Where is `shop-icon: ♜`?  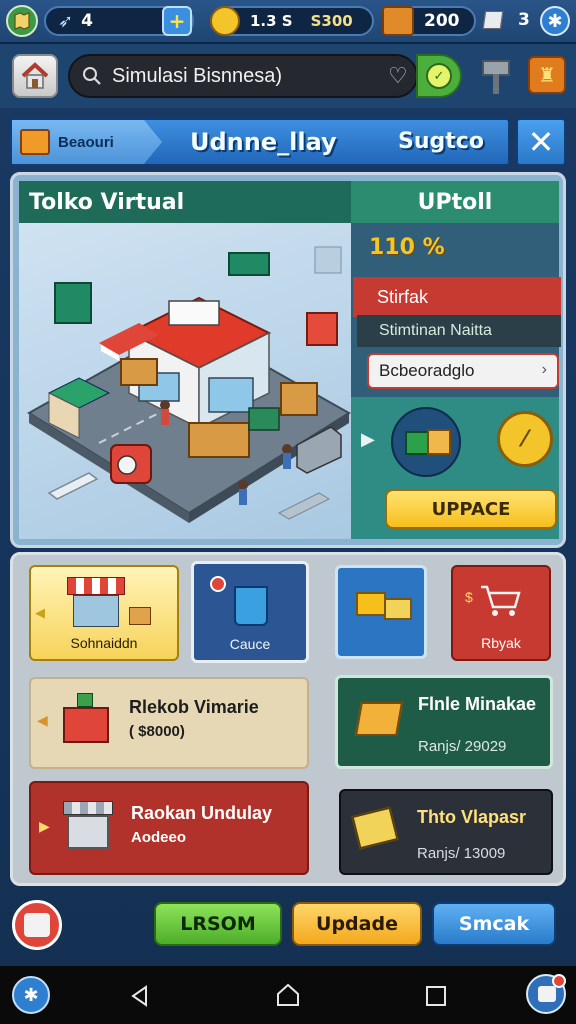
shop-icon: ♜ is located at coordinates (547, 75).